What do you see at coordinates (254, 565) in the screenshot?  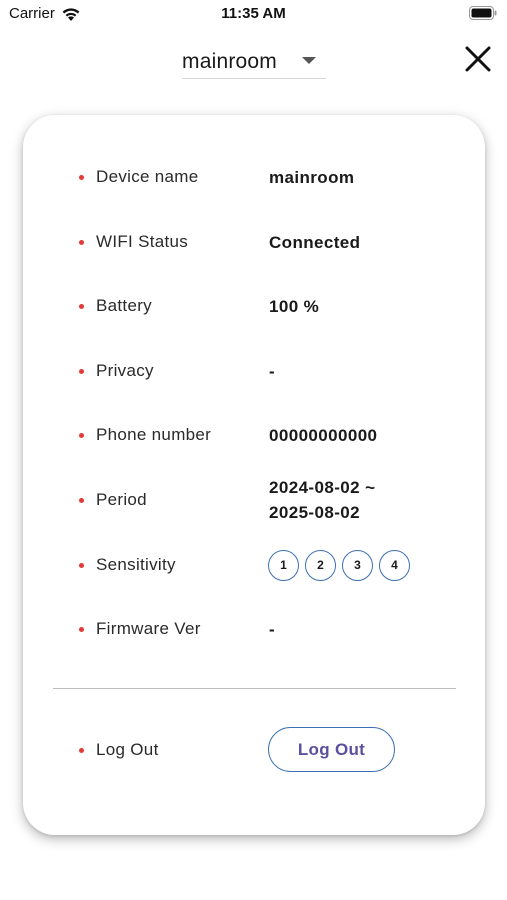 I see `sensitivity-row: Sensitivity 1 2 3 4` at bounding box center [254, 565].